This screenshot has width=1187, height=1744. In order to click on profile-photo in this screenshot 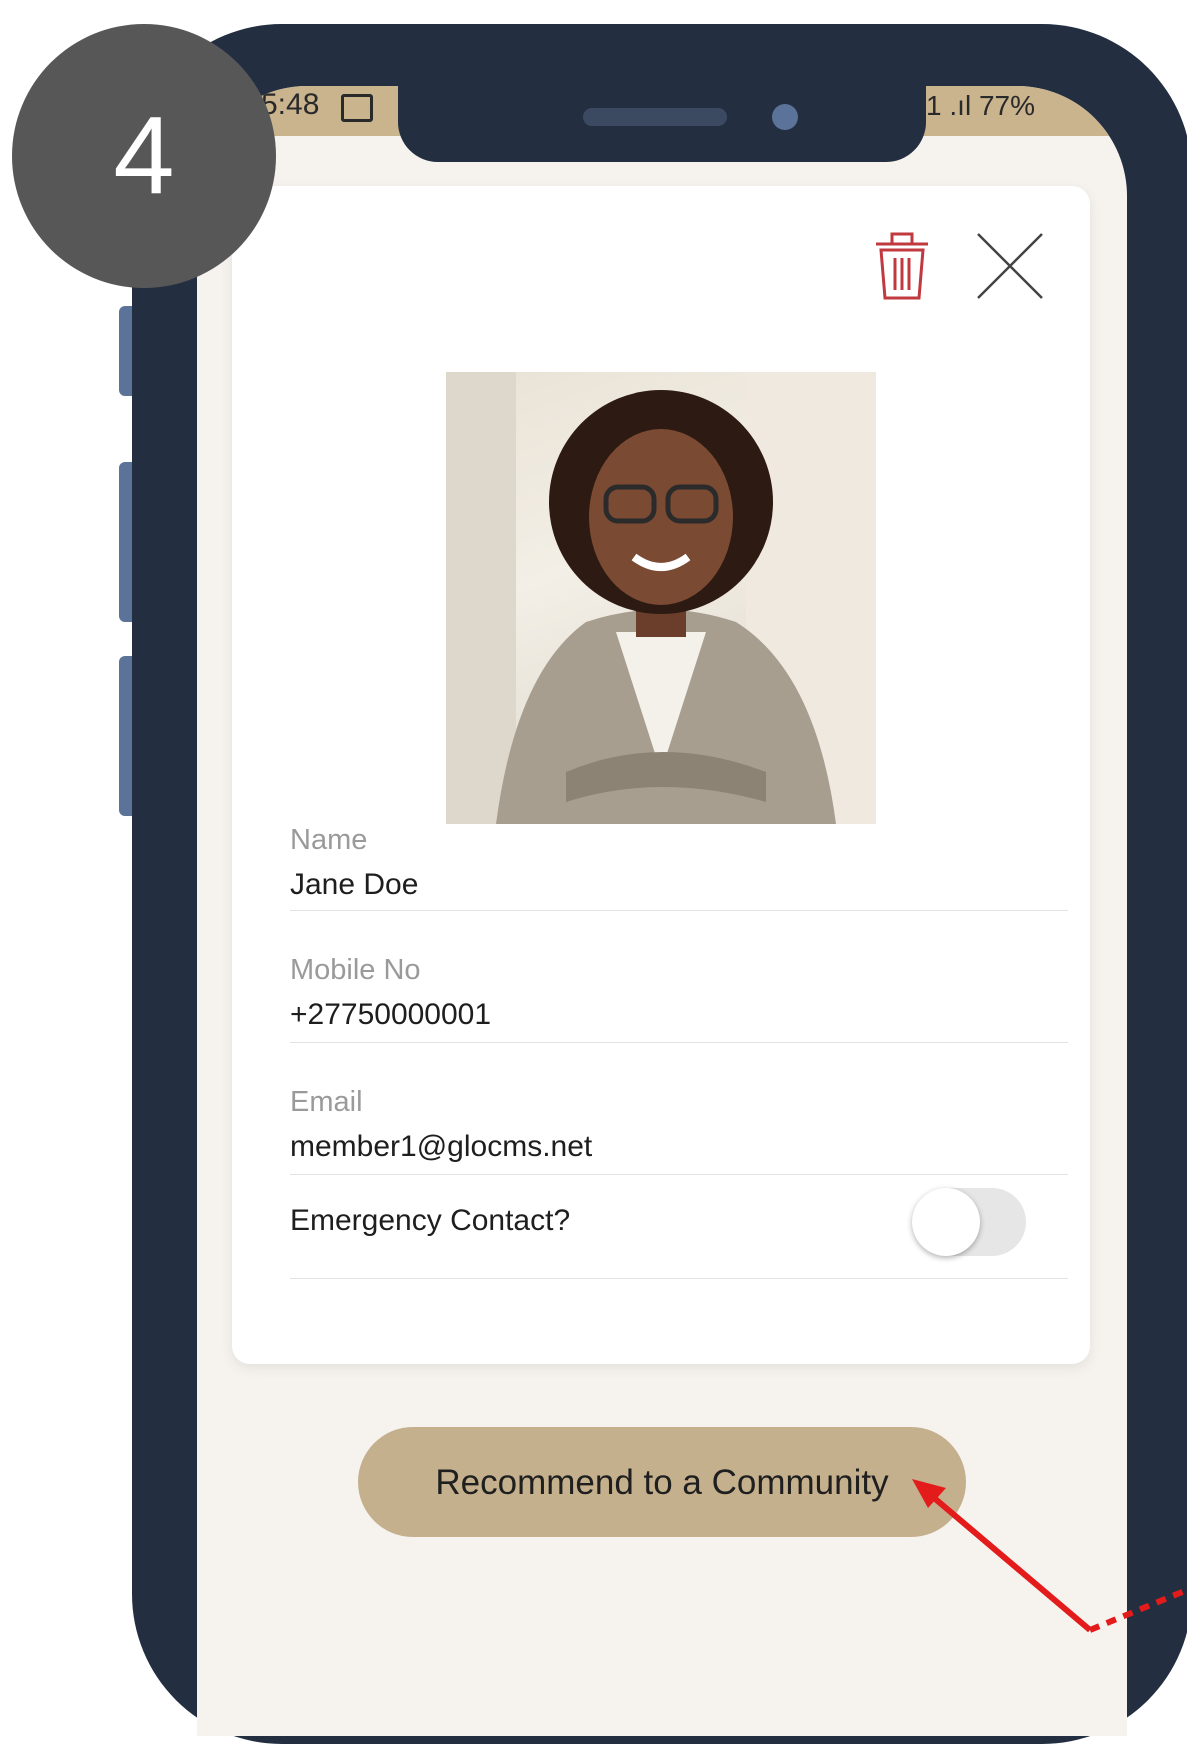, I will do `click(661, 598)`.